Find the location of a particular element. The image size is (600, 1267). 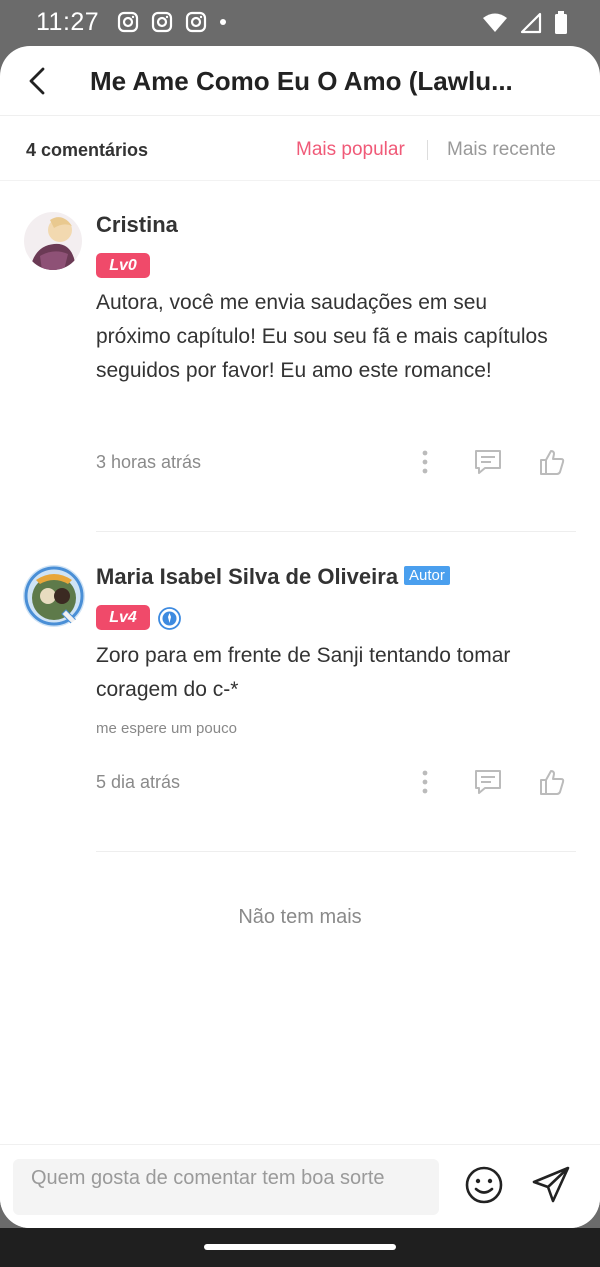

sort-popular-tab: Mais popular is located at coordinates (350, 150).